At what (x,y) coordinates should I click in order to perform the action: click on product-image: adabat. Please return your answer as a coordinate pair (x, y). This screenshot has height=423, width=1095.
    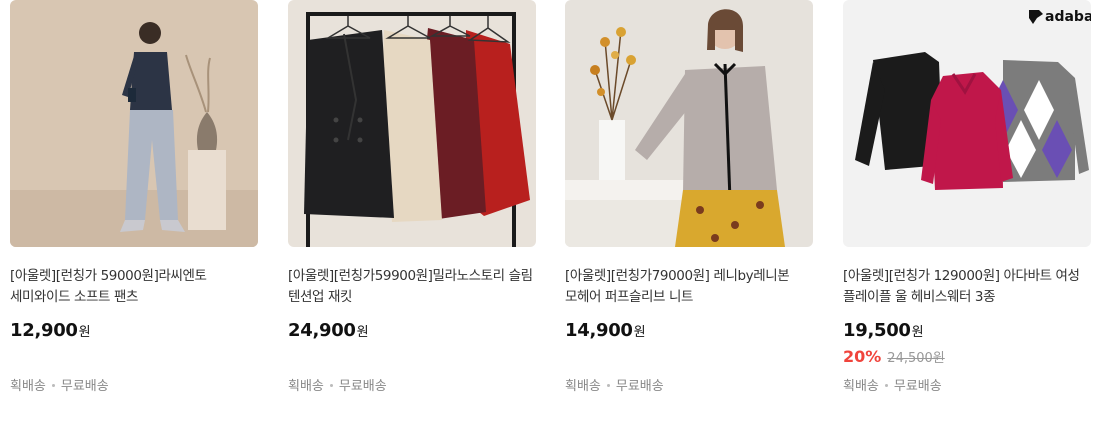
    Looking at the image, I should click on (967, 123).